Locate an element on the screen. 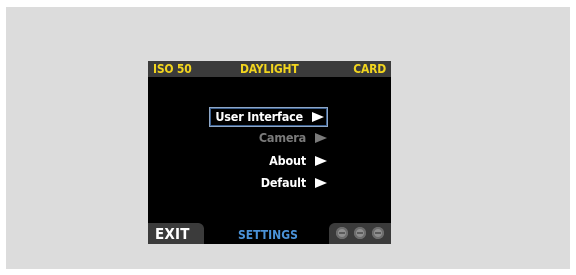 Image resolution: width=576 pixels, height=275 pixels. menu-item-label: Camera is located at coordinates (282, 137).